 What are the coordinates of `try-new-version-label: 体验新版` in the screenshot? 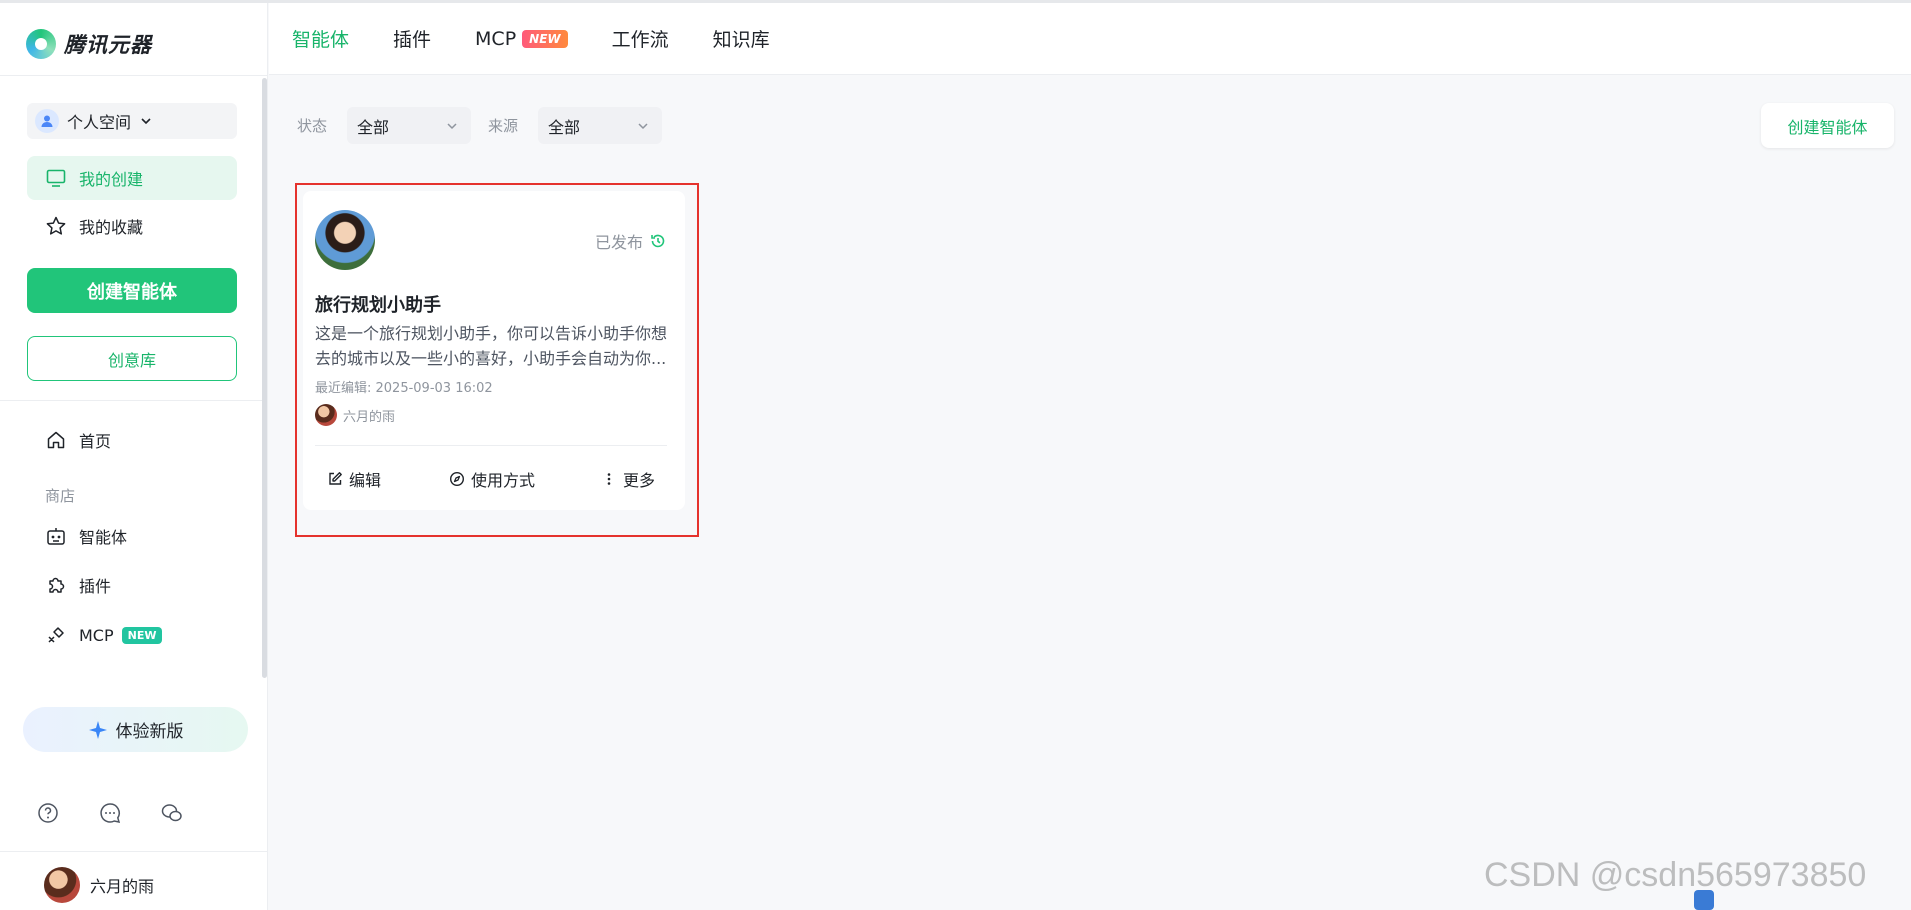 It's located at (149, 732).